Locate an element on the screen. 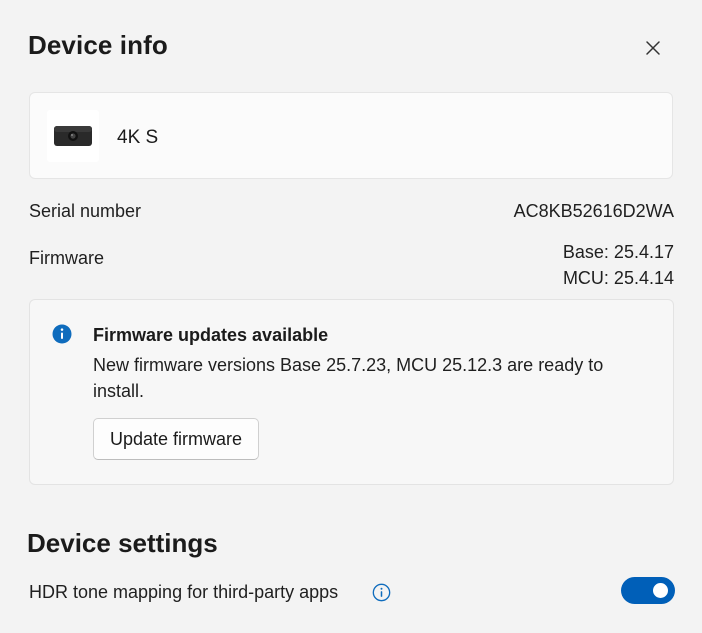 The image size is (702, 633). firmware-label: Firmware is located at coordinates (66, 258).